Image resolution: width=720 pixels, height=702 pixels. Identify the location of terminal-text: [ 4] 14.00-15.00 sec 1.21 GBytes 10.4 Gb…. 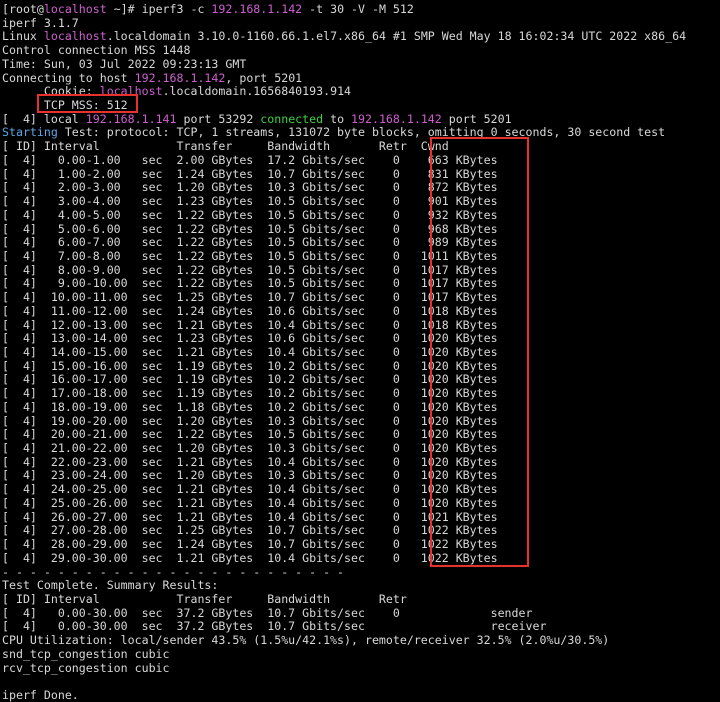
(250, 352).